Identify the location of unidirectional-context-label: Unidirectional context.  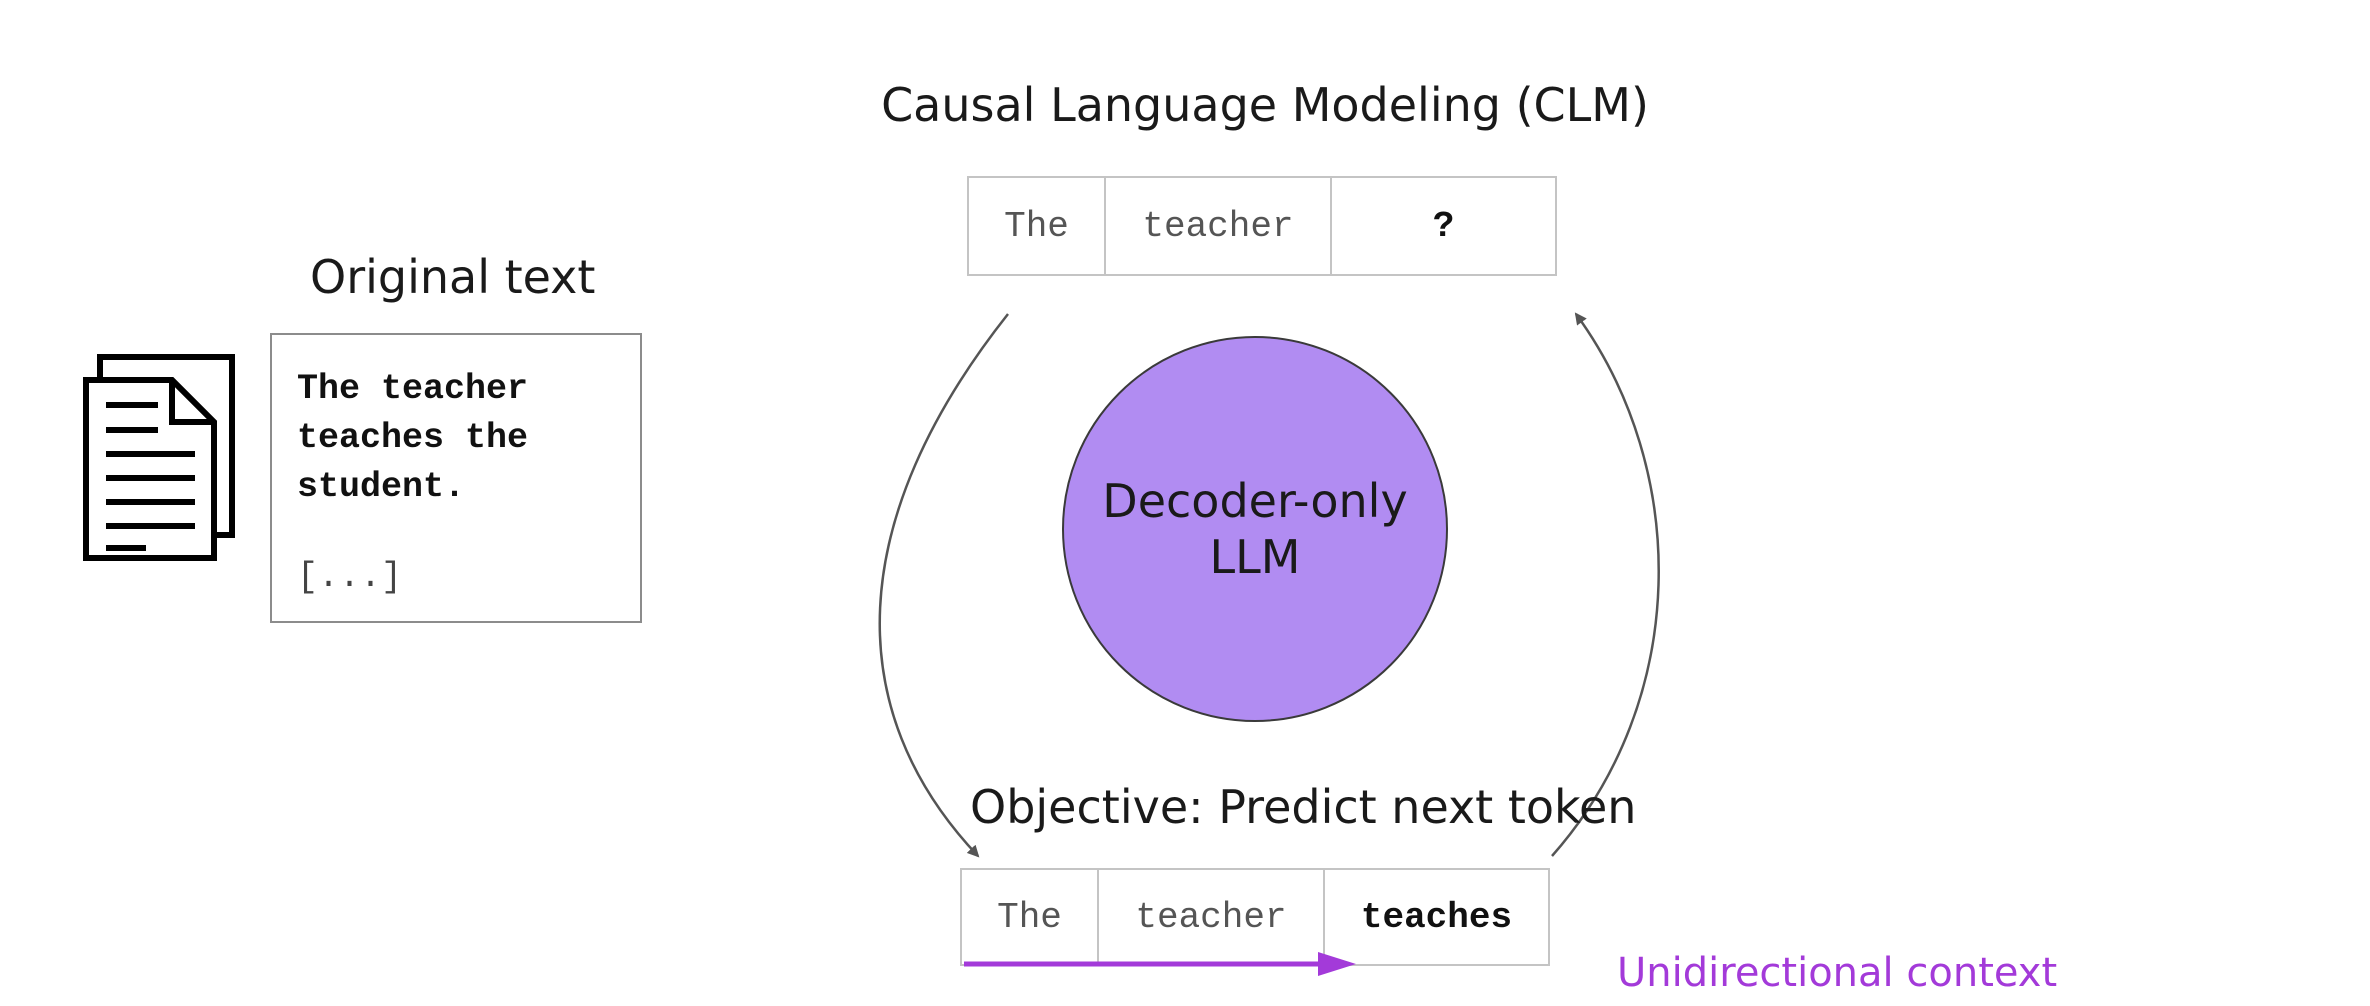
(1837, 973).